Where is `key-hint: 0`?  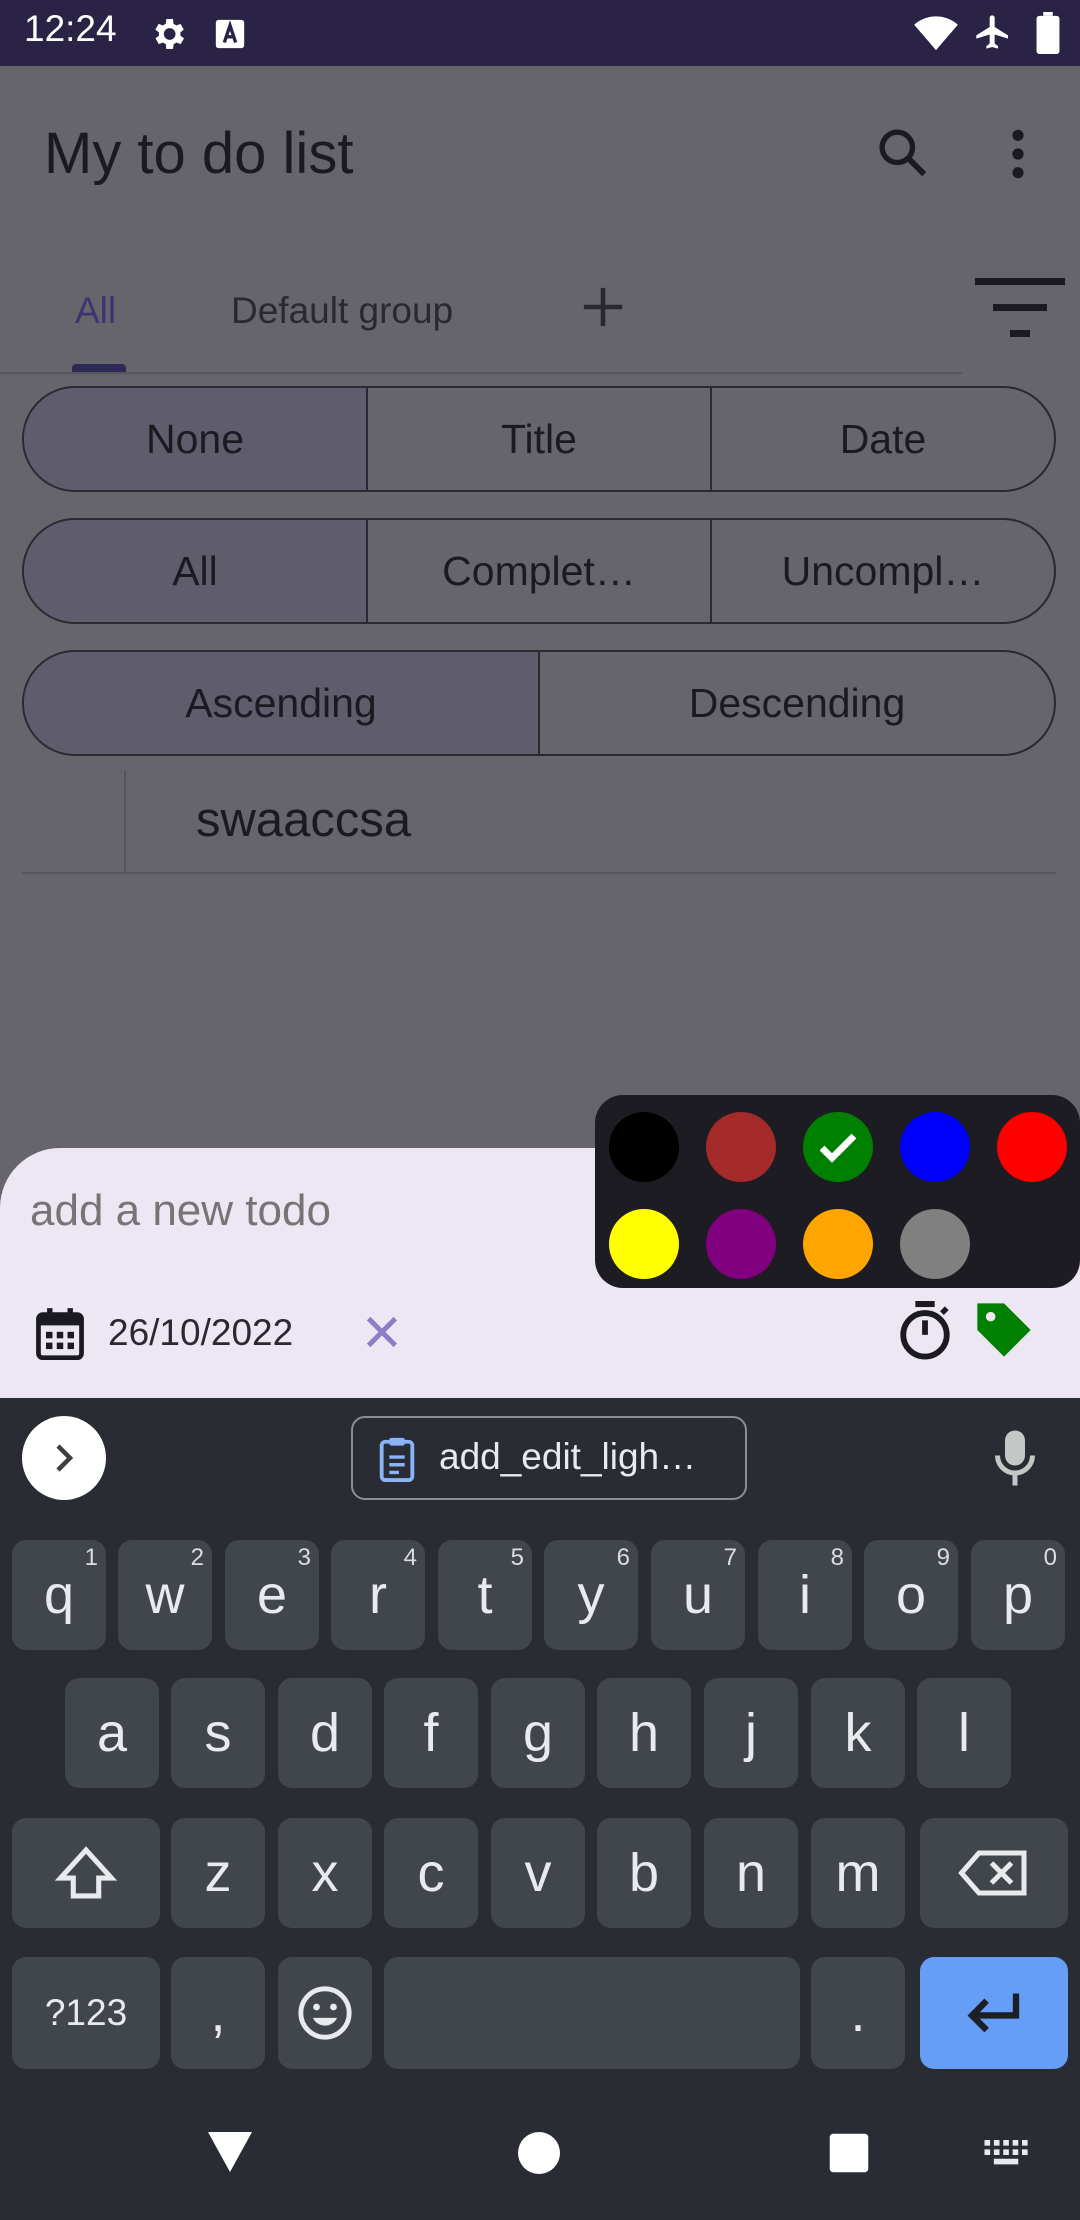
key-hint: 0 is located at coordinates (1050, 1557).